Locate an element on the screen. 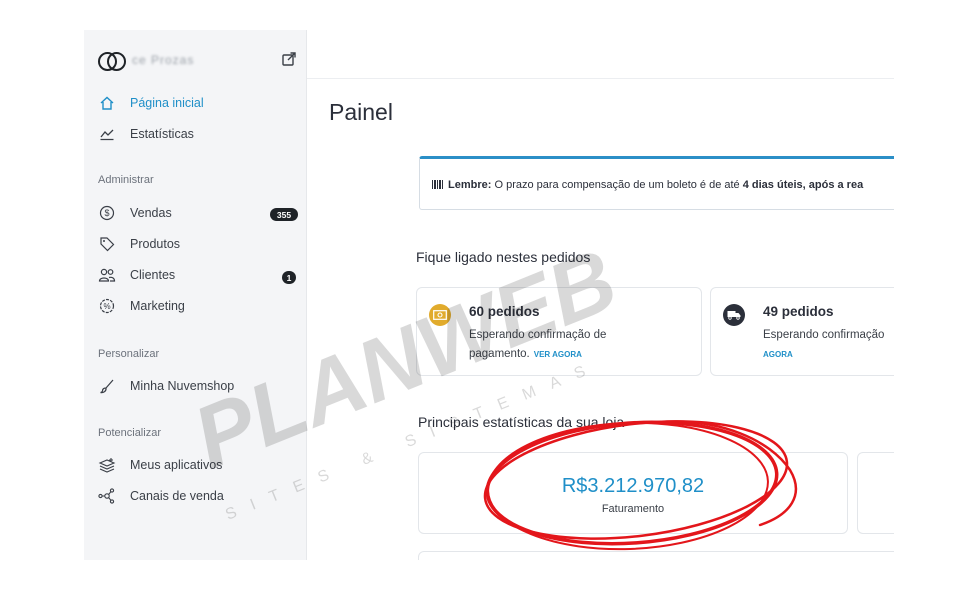 The image size is (960, 600). order-count: 60 pedidos is located at coordinates (504, 311).